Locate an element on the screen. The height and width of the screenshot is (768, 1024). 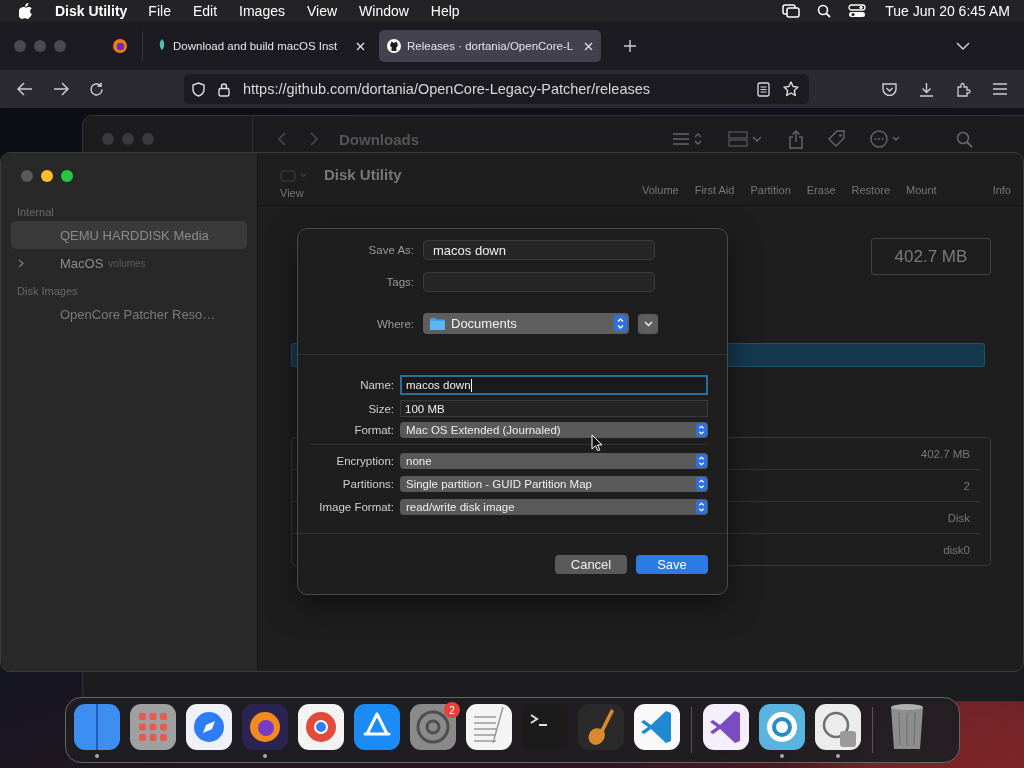
table-cell: disk0 is located at coordinates (956, 549).